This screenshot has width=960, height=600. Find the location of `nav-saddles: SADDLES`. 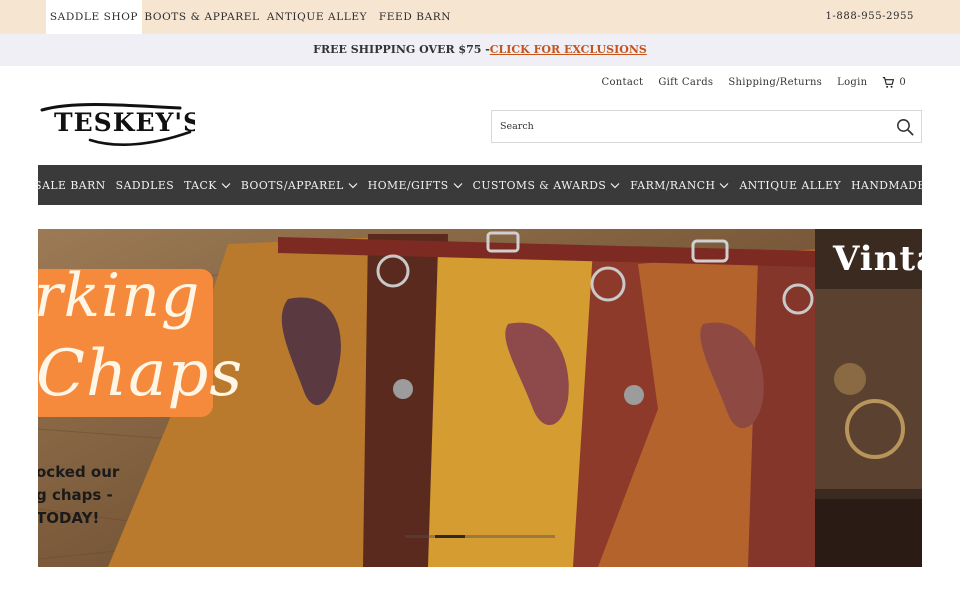

nav-saddles: SADDLES is located at coordinates (145, 185).